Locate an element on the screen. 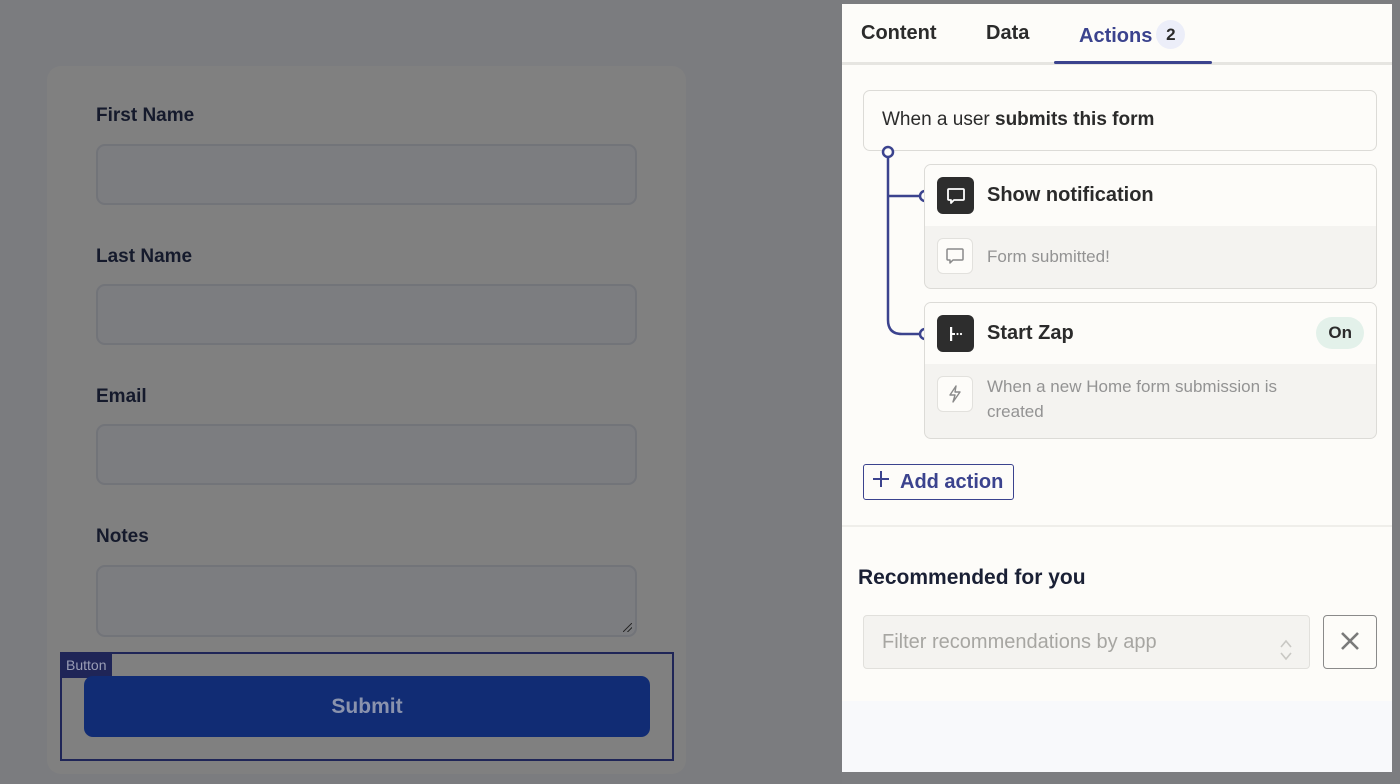 The width and height of the screenshot is (1400, 784). last-name-input is located at coordinates (366, 314).